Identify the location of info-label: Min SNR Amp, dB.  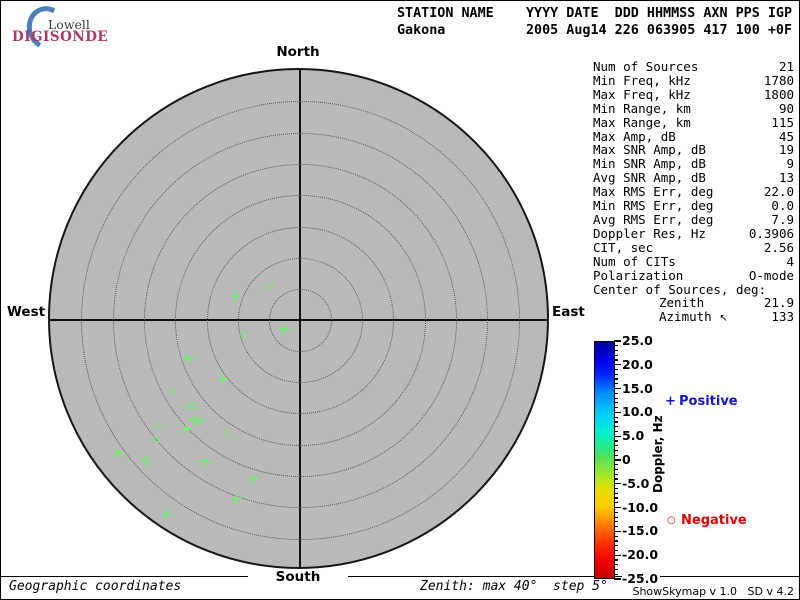
(649, 164).